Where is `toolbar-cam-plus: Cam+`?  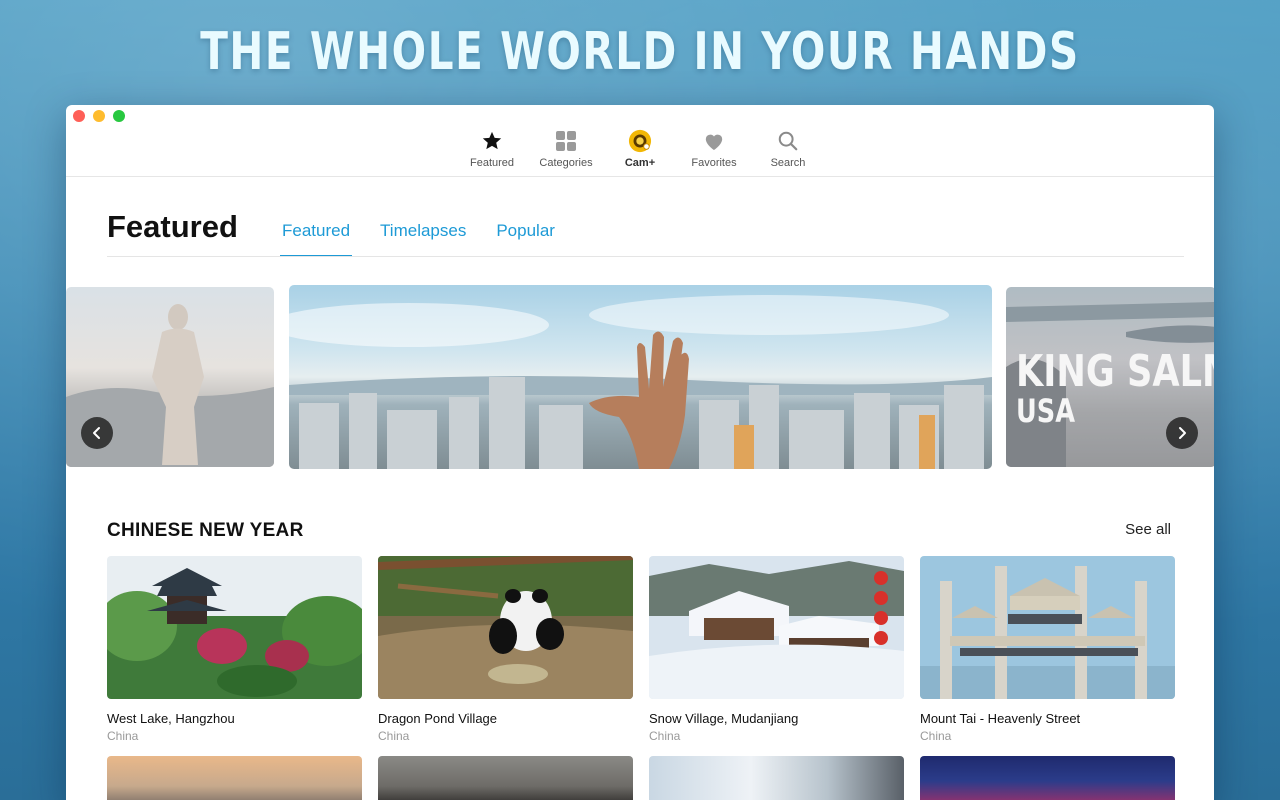
toolbar-cam-plus: Cam+ is located at coordinates (640, 140).